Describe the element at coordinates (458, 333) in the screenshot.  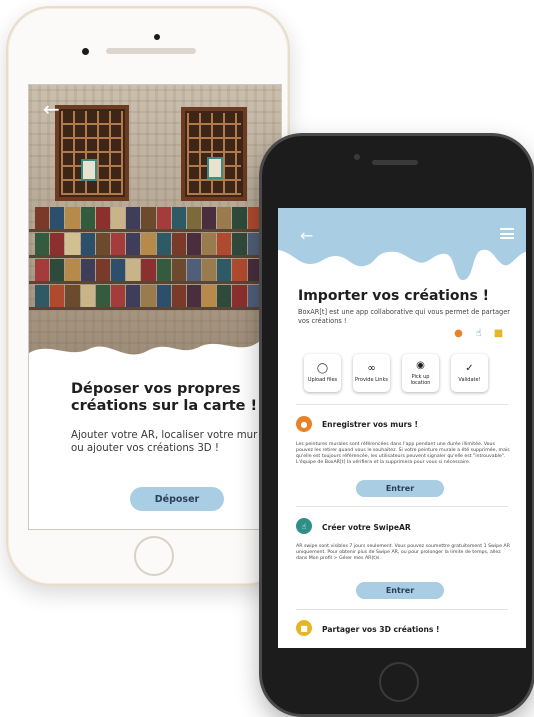
I see `pin-badge-icon: ●` at that location.